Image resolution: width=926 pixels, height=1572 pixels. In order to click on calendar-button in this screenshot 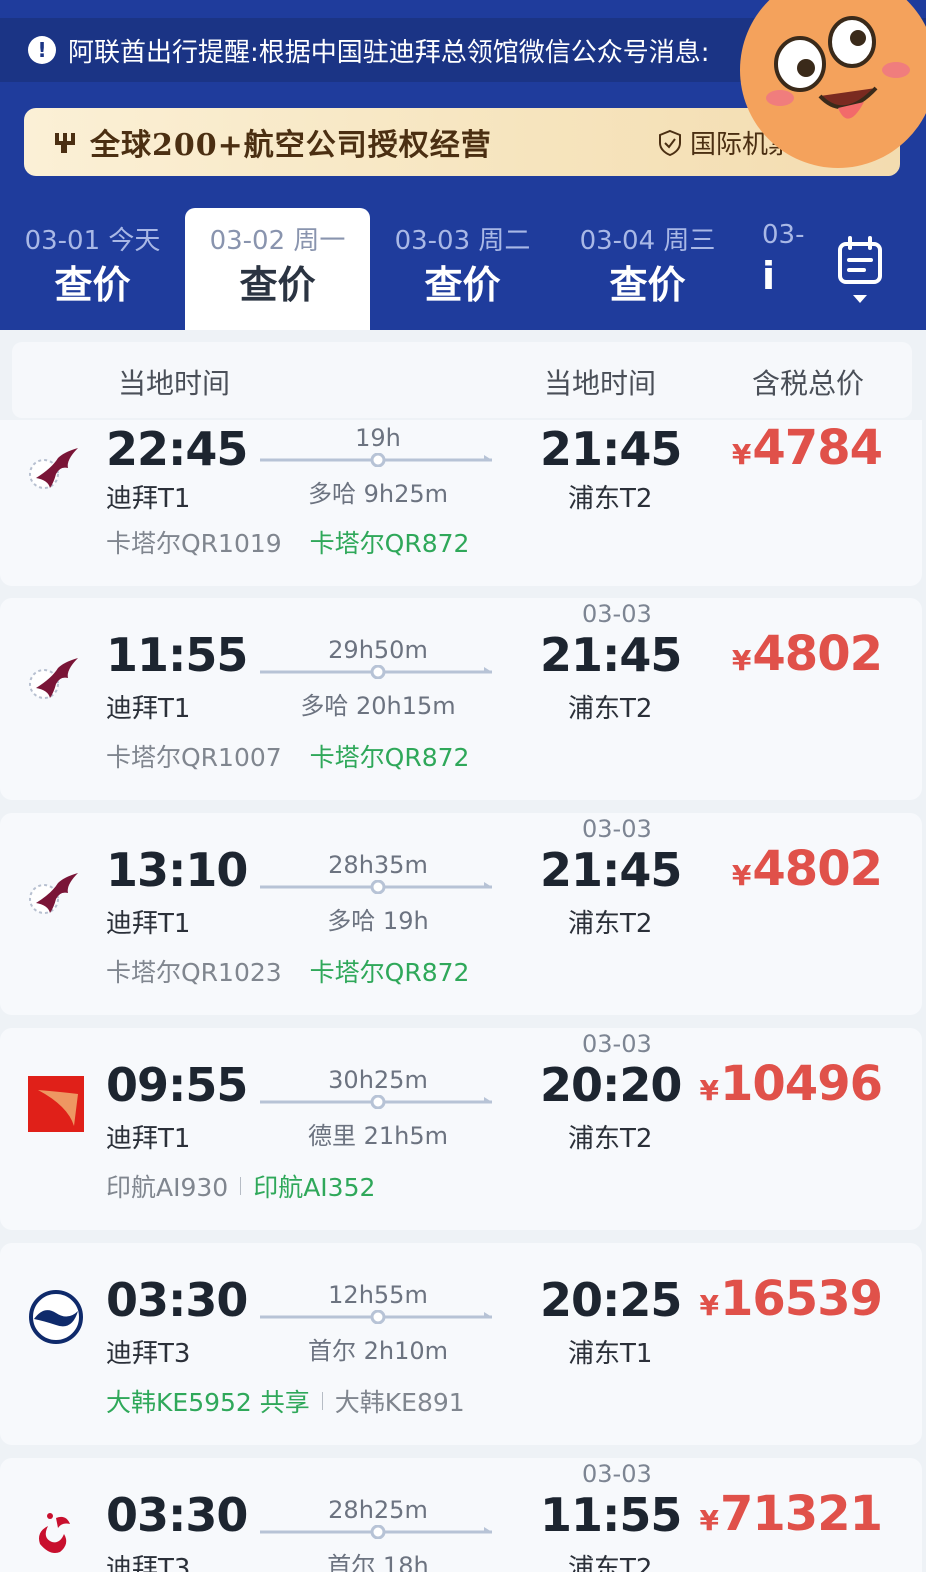, I will do `click(860, 276)`.